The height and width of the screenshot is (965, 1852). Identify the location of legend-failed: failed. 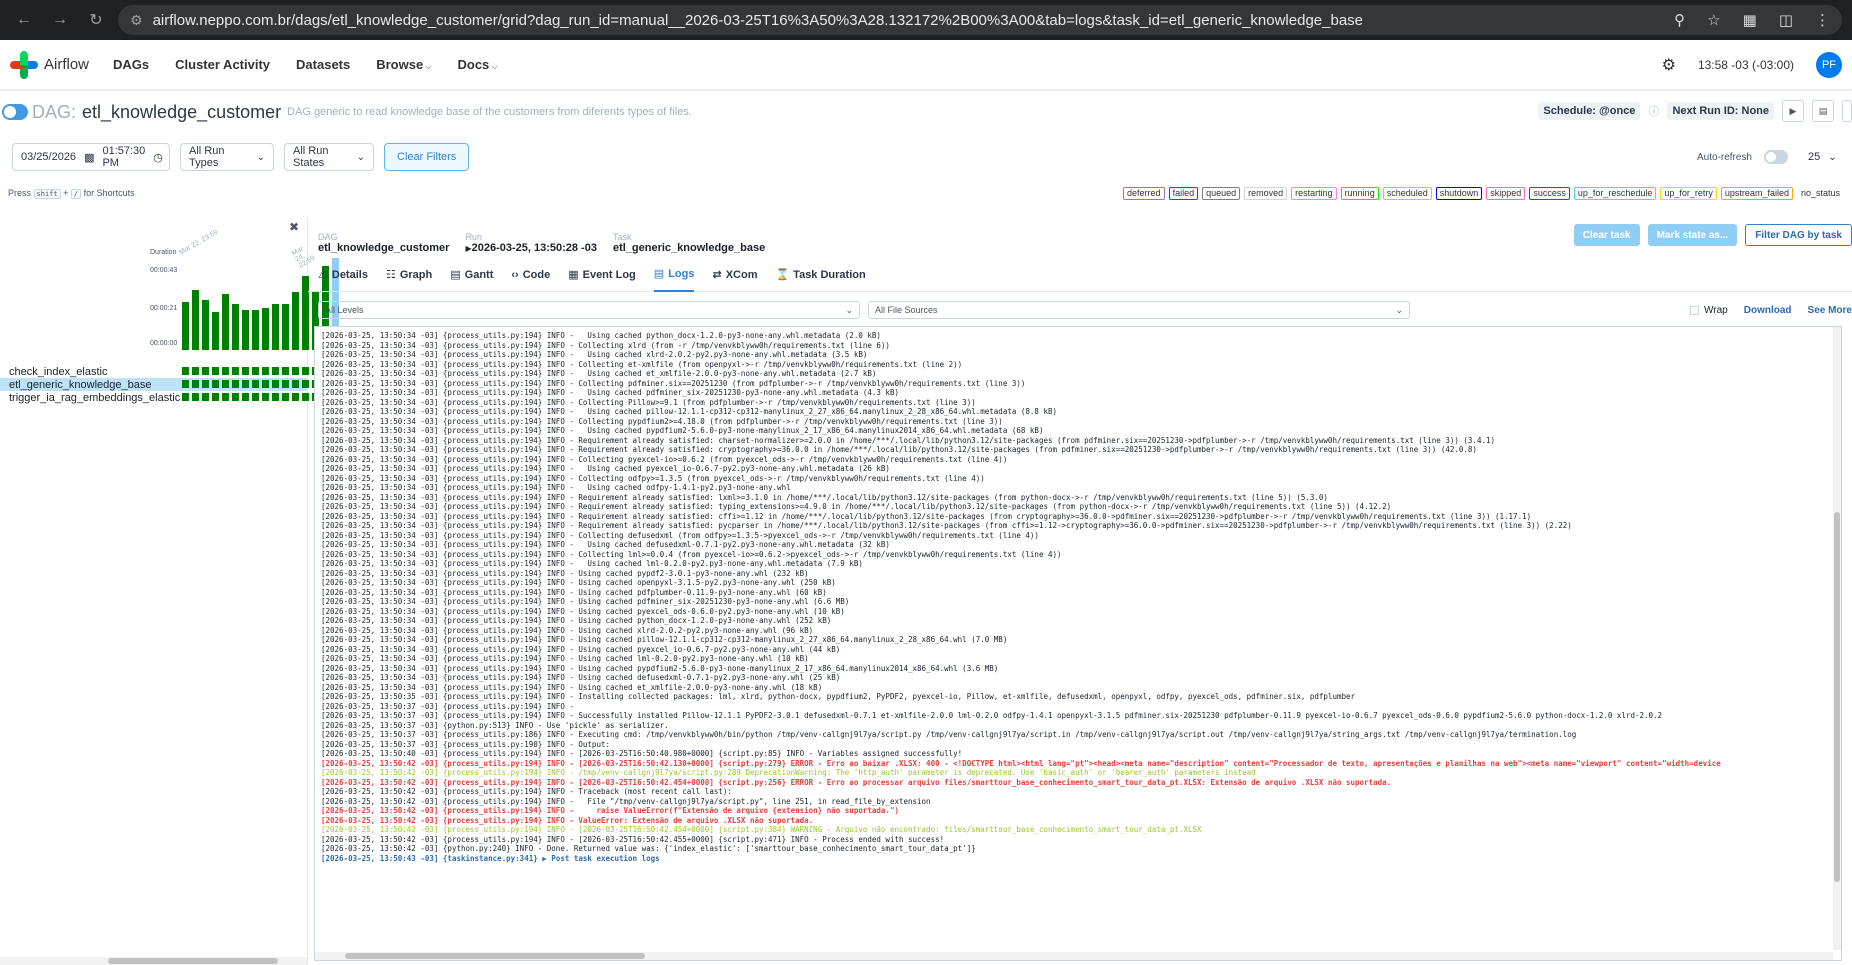
(1183, 193).